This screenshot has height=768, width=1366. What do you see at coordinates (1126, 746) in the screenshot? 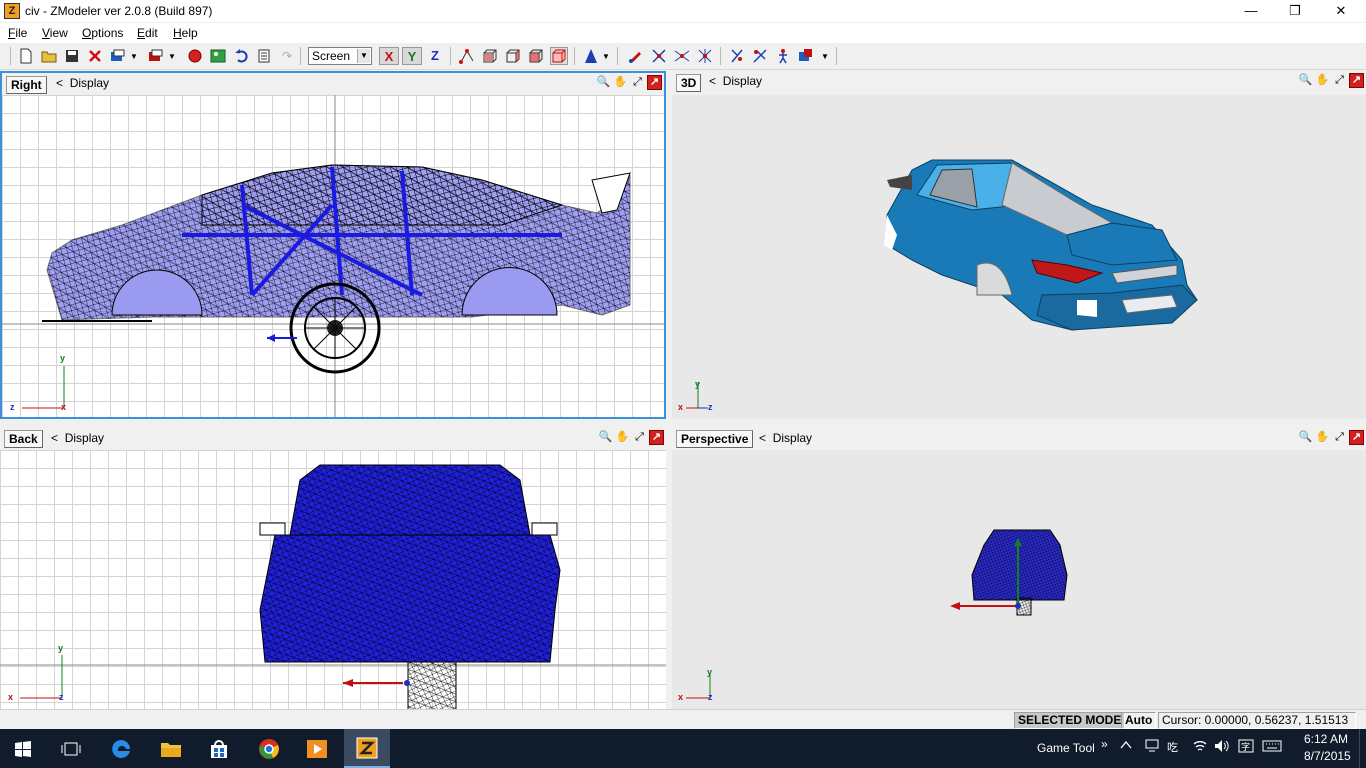
I see `show-hidden-icons-icon` at bounding box center [1126, 746].